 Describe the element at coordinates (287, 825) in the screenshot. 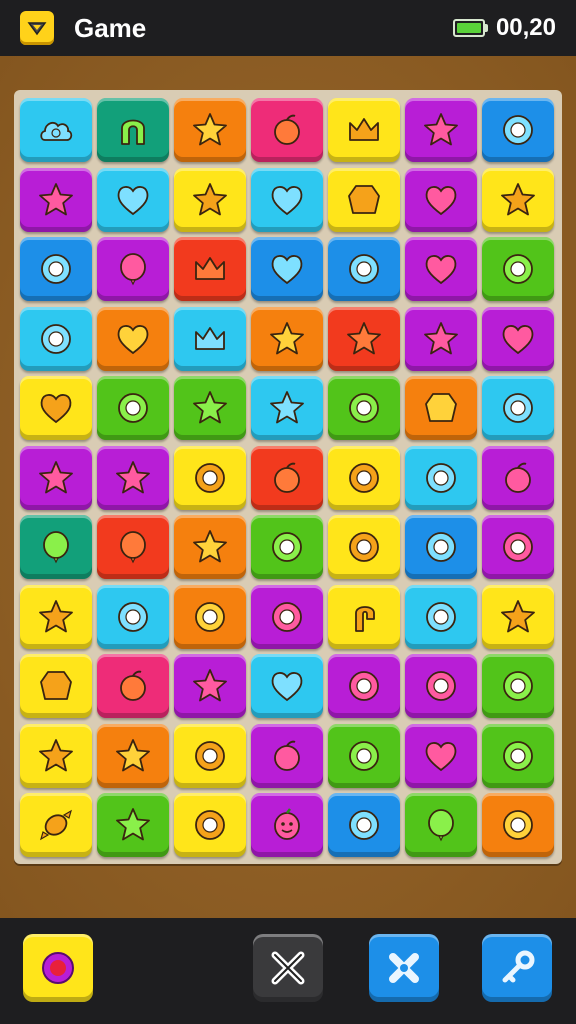

I see `tile-purple-face` at that location.